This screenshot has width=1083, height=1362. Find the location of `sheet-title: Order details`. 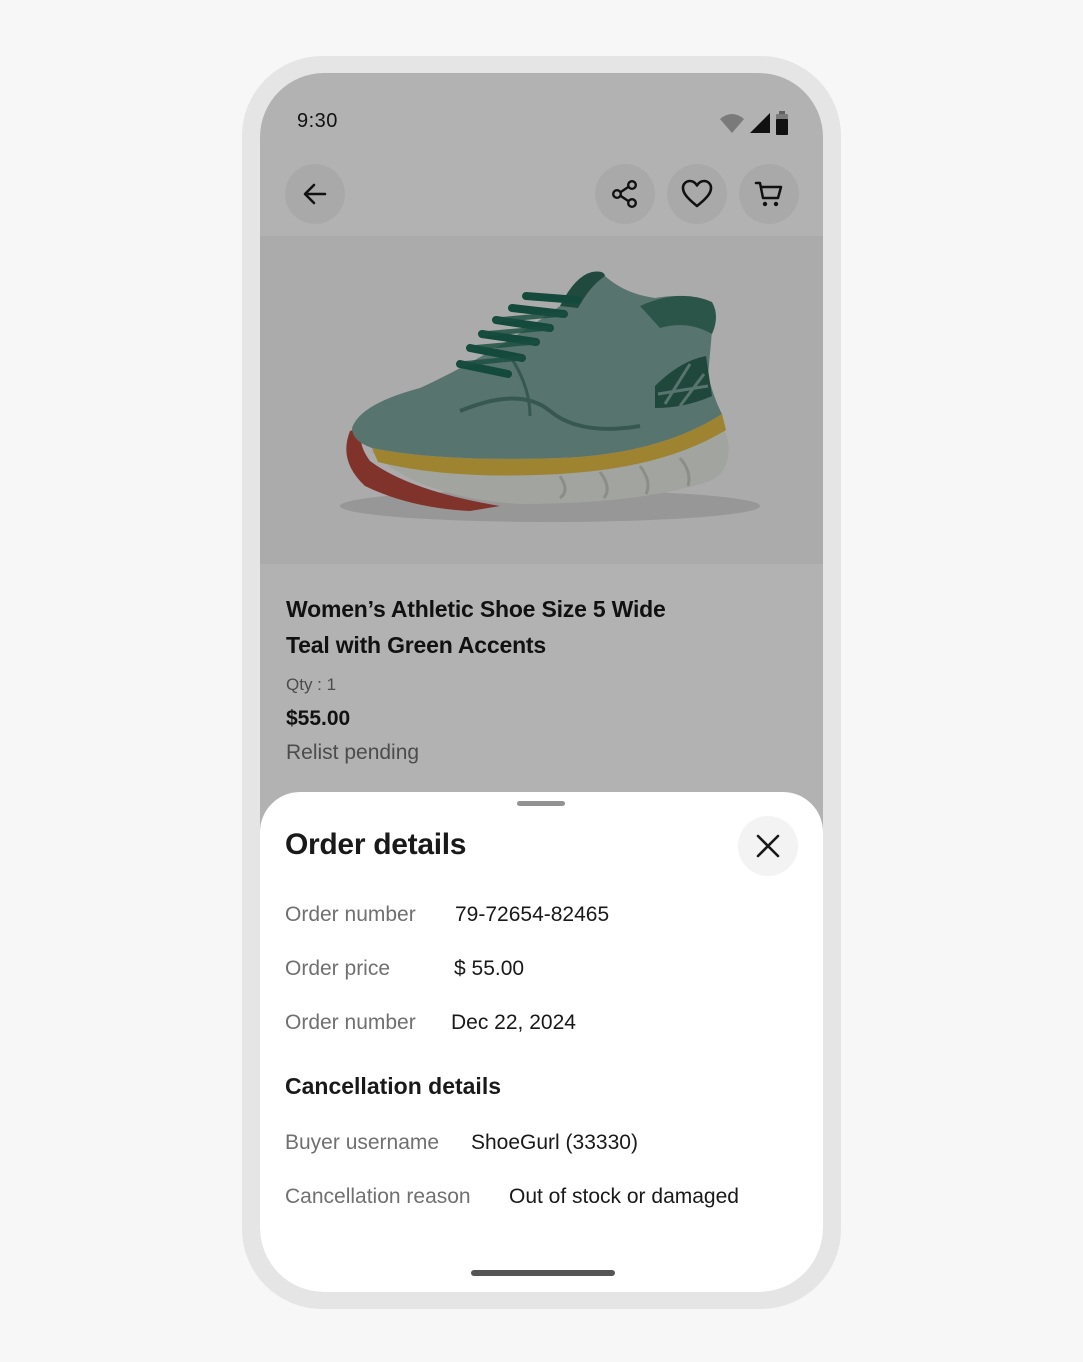

sheet-title: Order details is located at coordinates (376, 844).